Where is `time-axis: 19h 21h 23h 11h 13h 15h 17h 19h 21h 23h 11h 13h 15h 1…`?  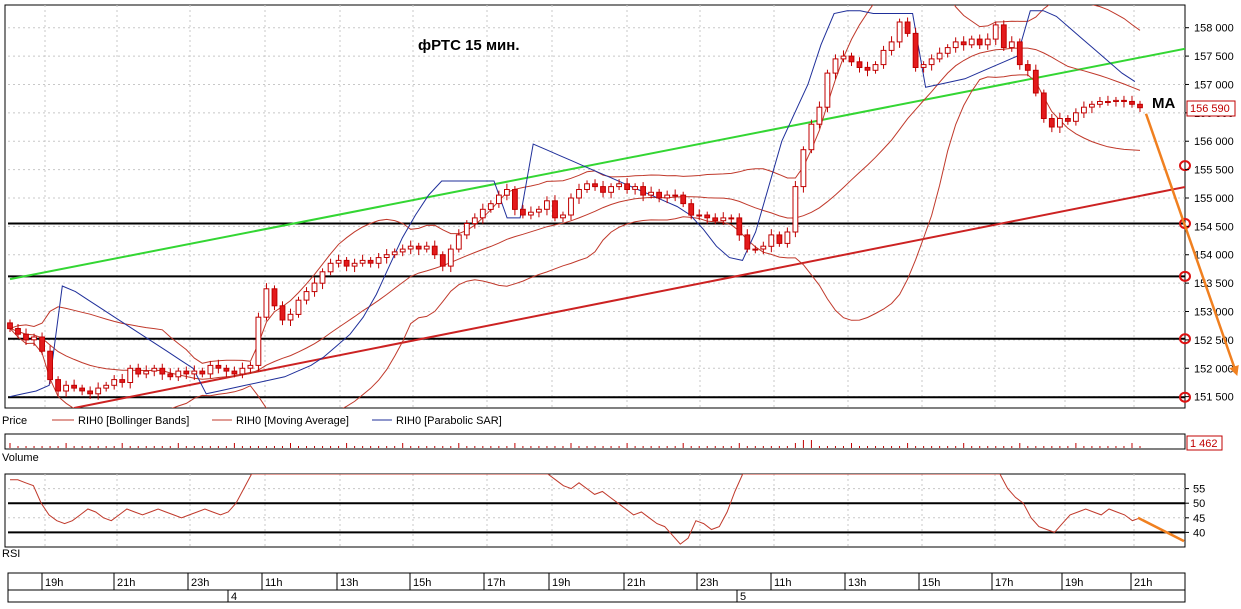 time-axis: 19h 21h 23h 11h 13h 15h 17h 19h 21h 23h 11h 13h 15h 1… is located at coordinates (596, 587).